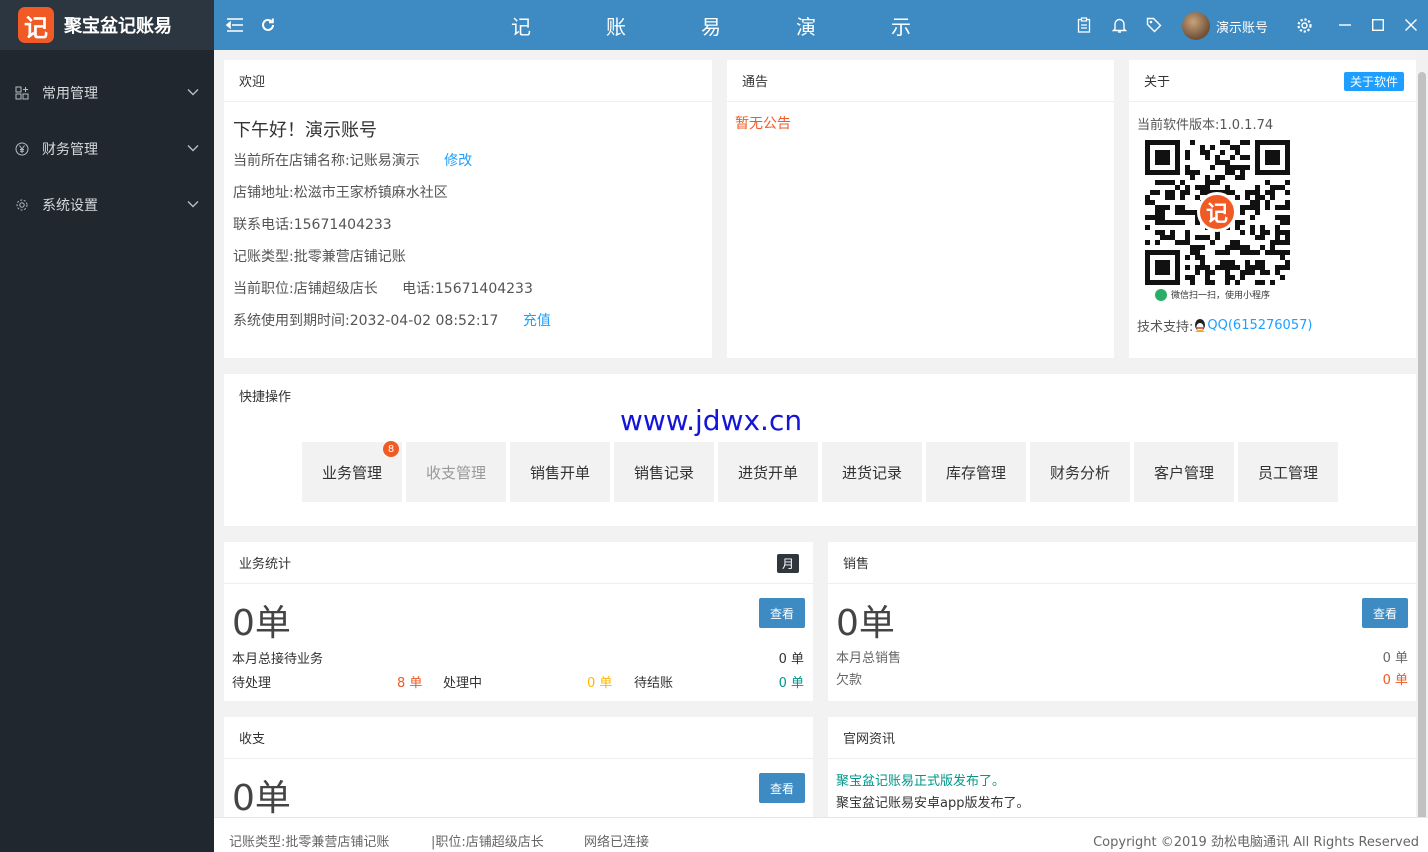 The width and height of the screenshot is (1428, 852). I want to click on quick-finance-analysis-button: 财务分析, so click(1080, 472).